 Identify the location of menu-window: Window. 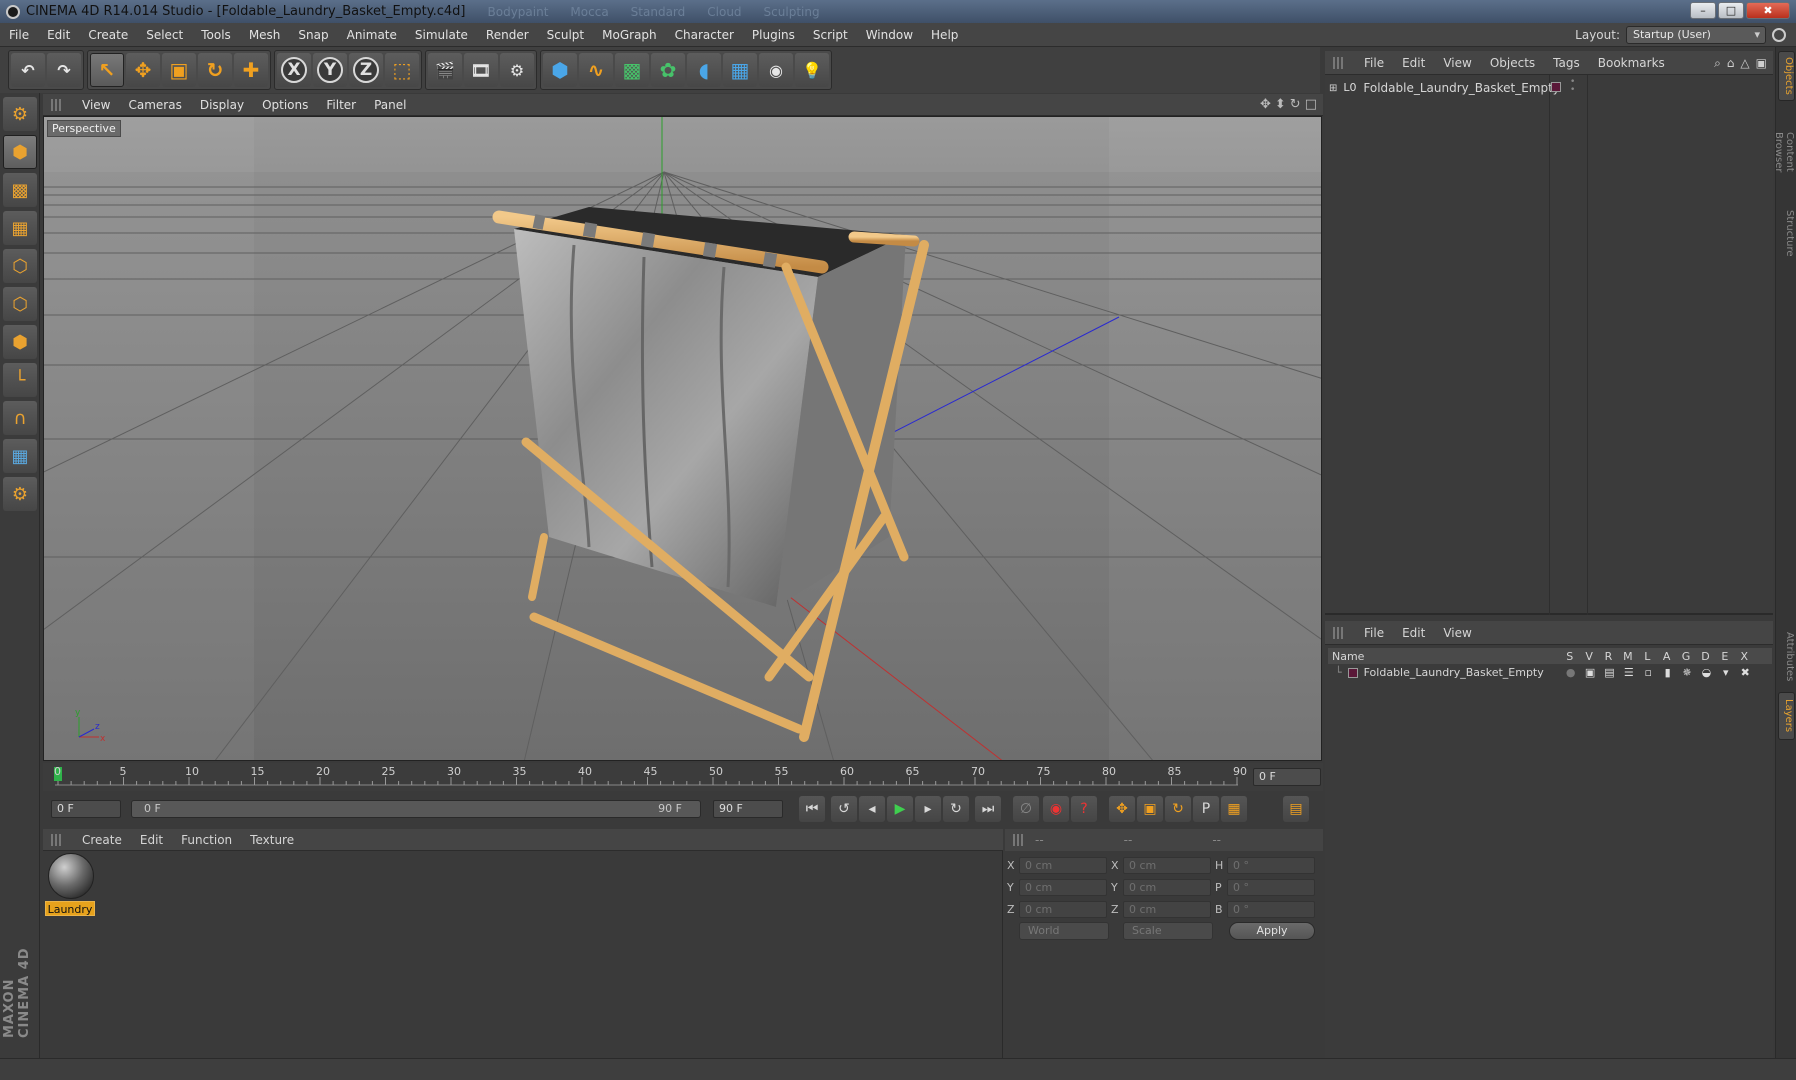
(889, 35).